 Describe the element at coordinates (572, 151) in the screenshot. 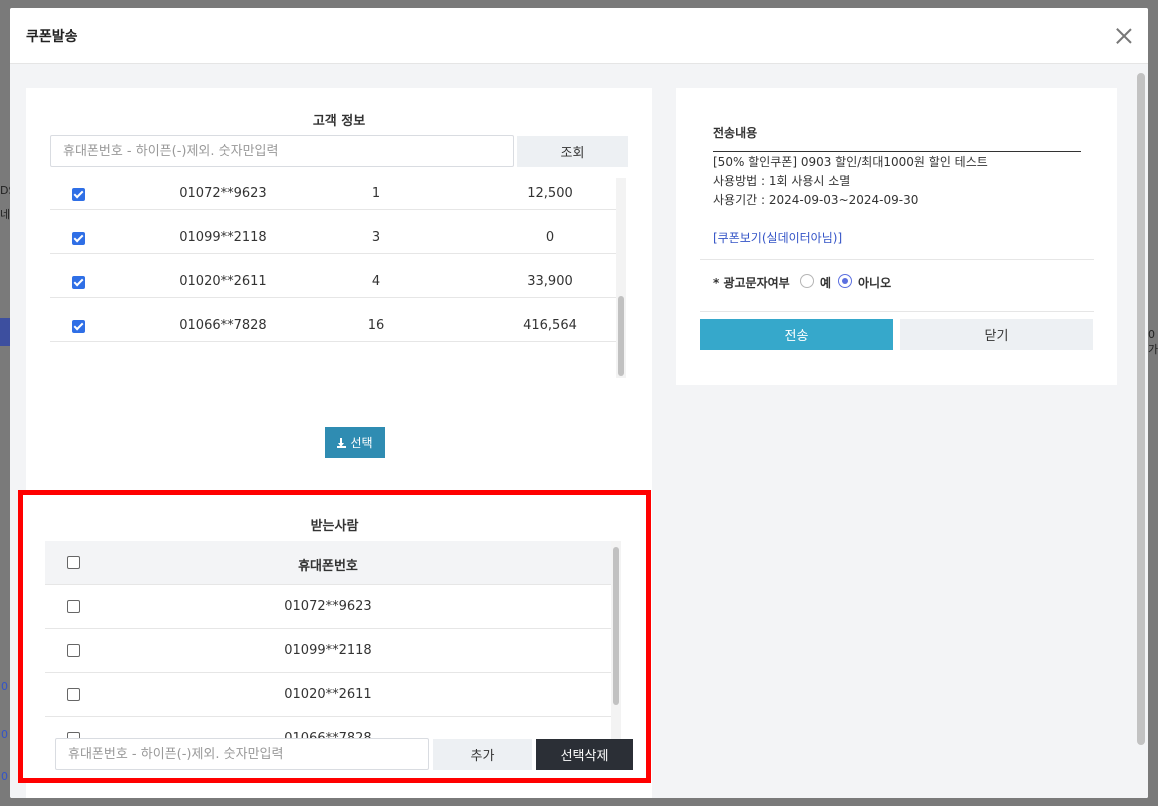

I see `customer-search-button: 조회` at that location.